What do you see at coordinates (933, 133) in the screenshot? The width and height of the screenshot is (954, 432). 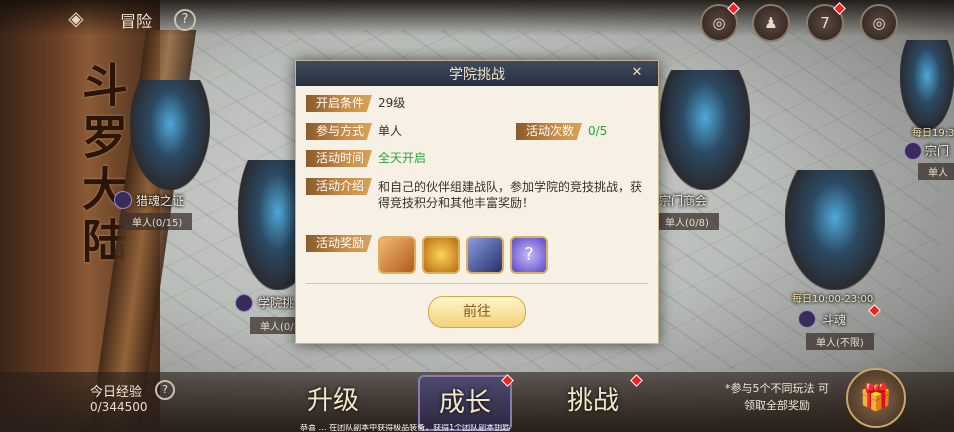 I see `node-time-sect: 每日19:30` at bounding box center [933, 133].